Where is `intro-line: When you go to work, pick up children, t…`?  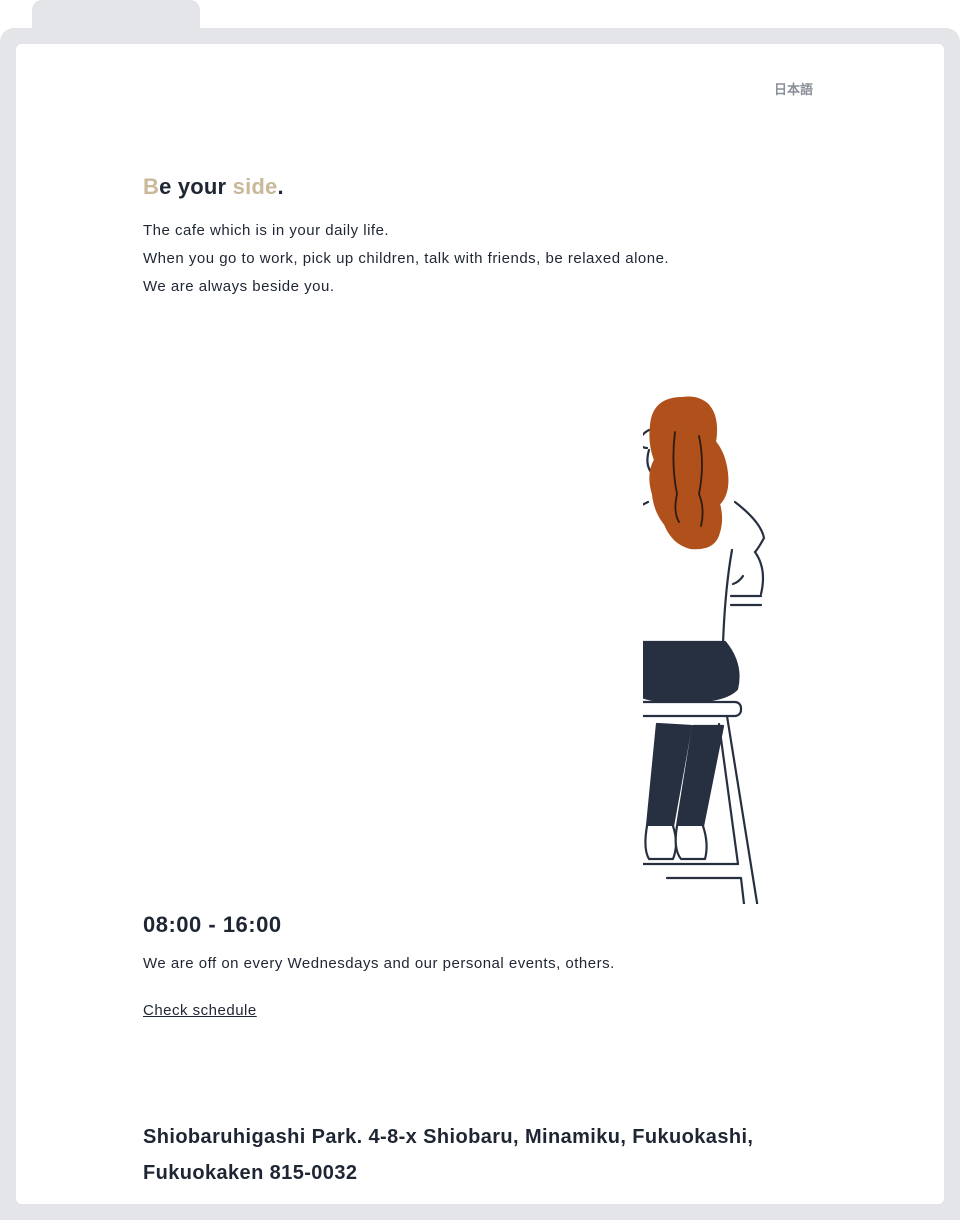
intro-line: When you go to work, pick up children, t… is located at coordinates (406, 258).